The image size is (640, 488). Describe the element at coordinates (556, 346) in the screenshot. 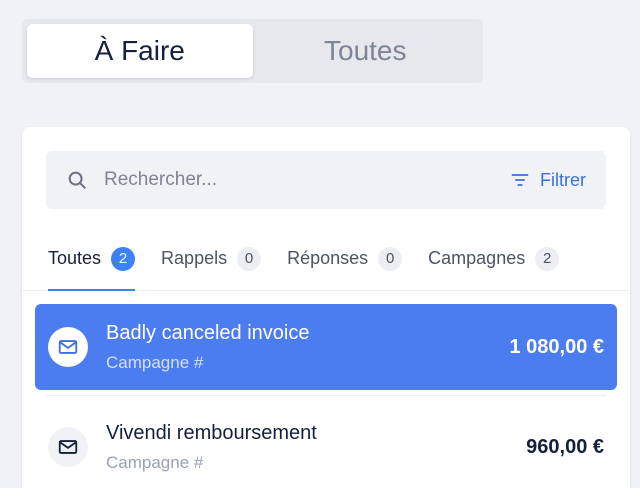

I see `item-amount: 1 080,00 €` at that location.